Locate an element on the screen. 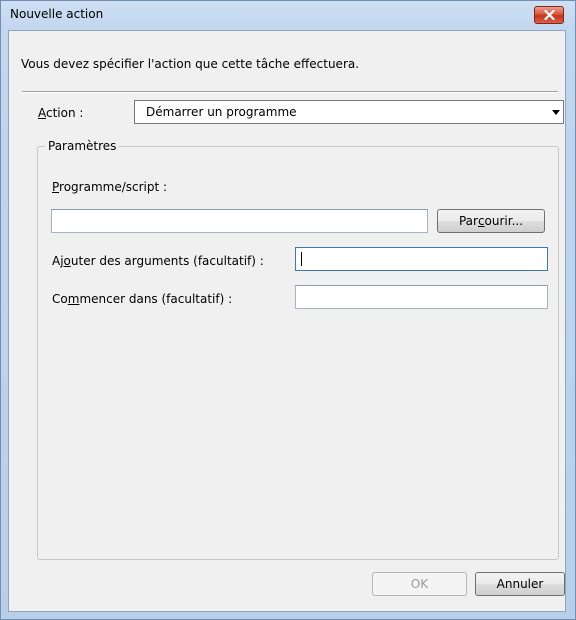  separator is located at coordinates (290, 92).